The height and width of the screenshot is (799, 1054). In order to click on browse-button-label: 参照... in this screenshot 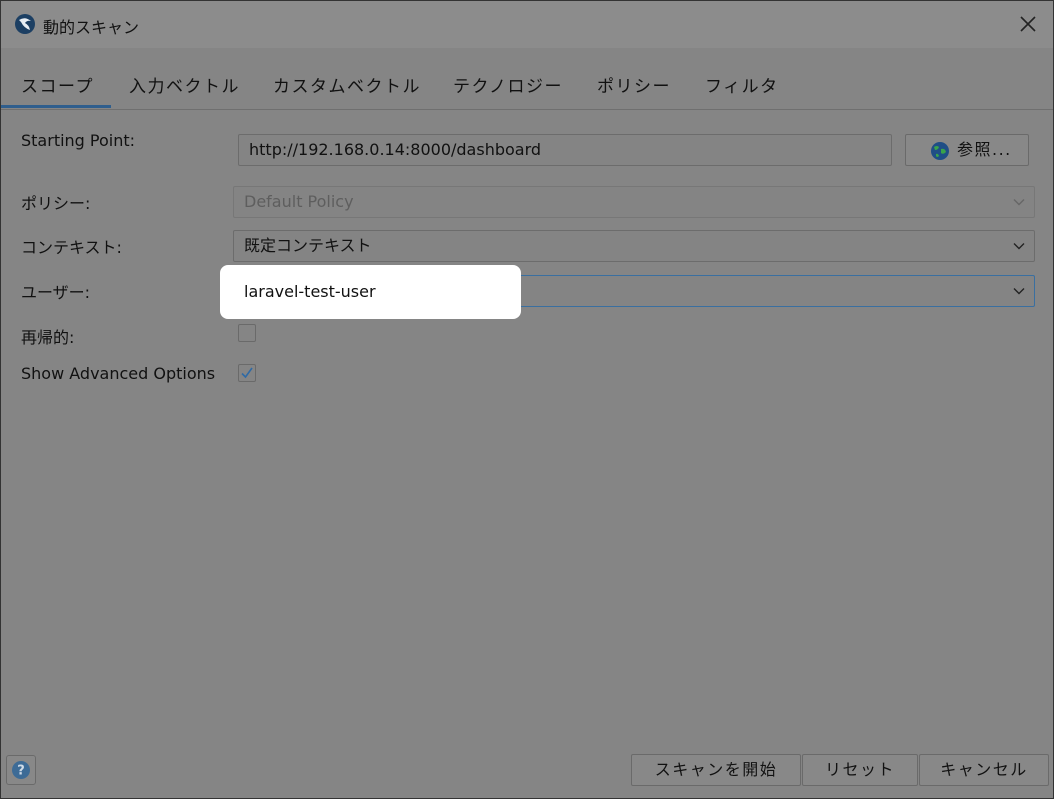, I will do `click(984, 149)`.